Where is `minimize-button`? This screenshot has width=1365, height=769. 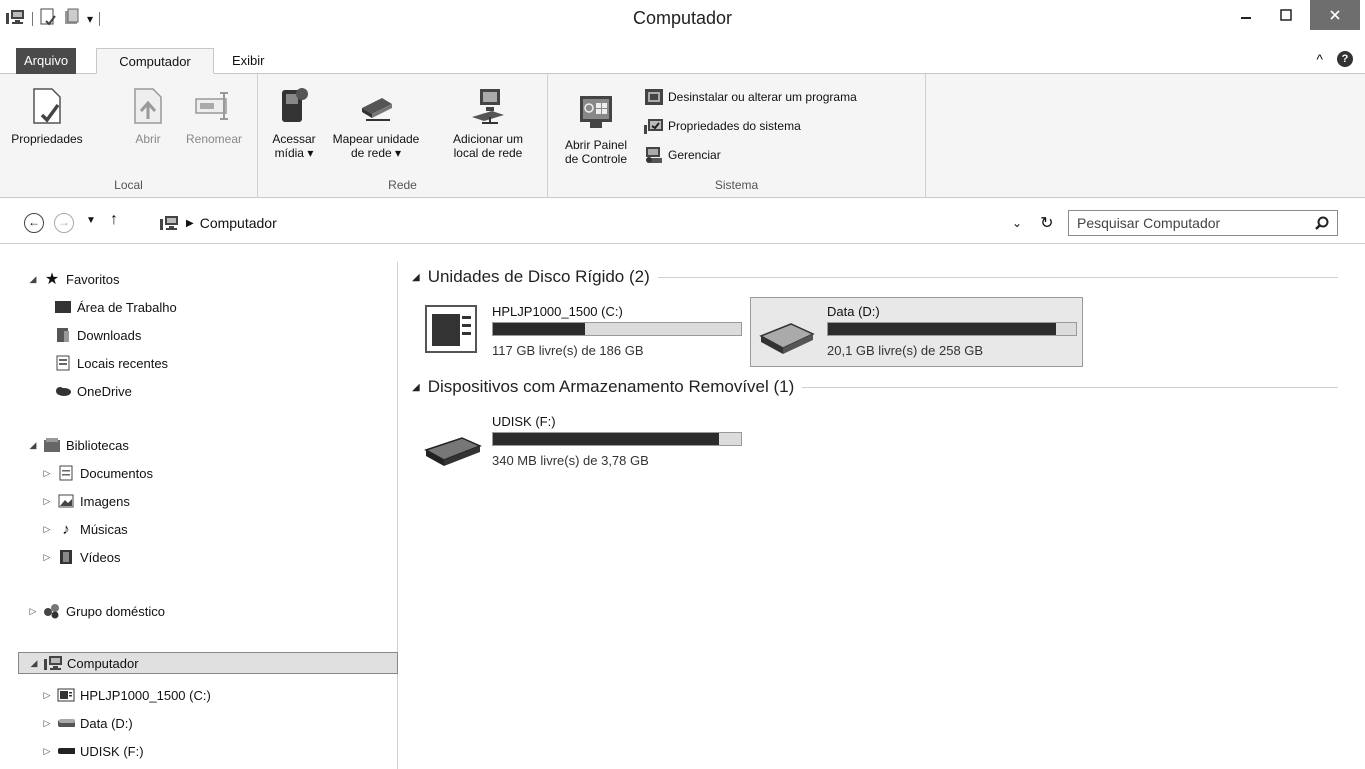
minimize-button is located at coordinates (1246, 15).